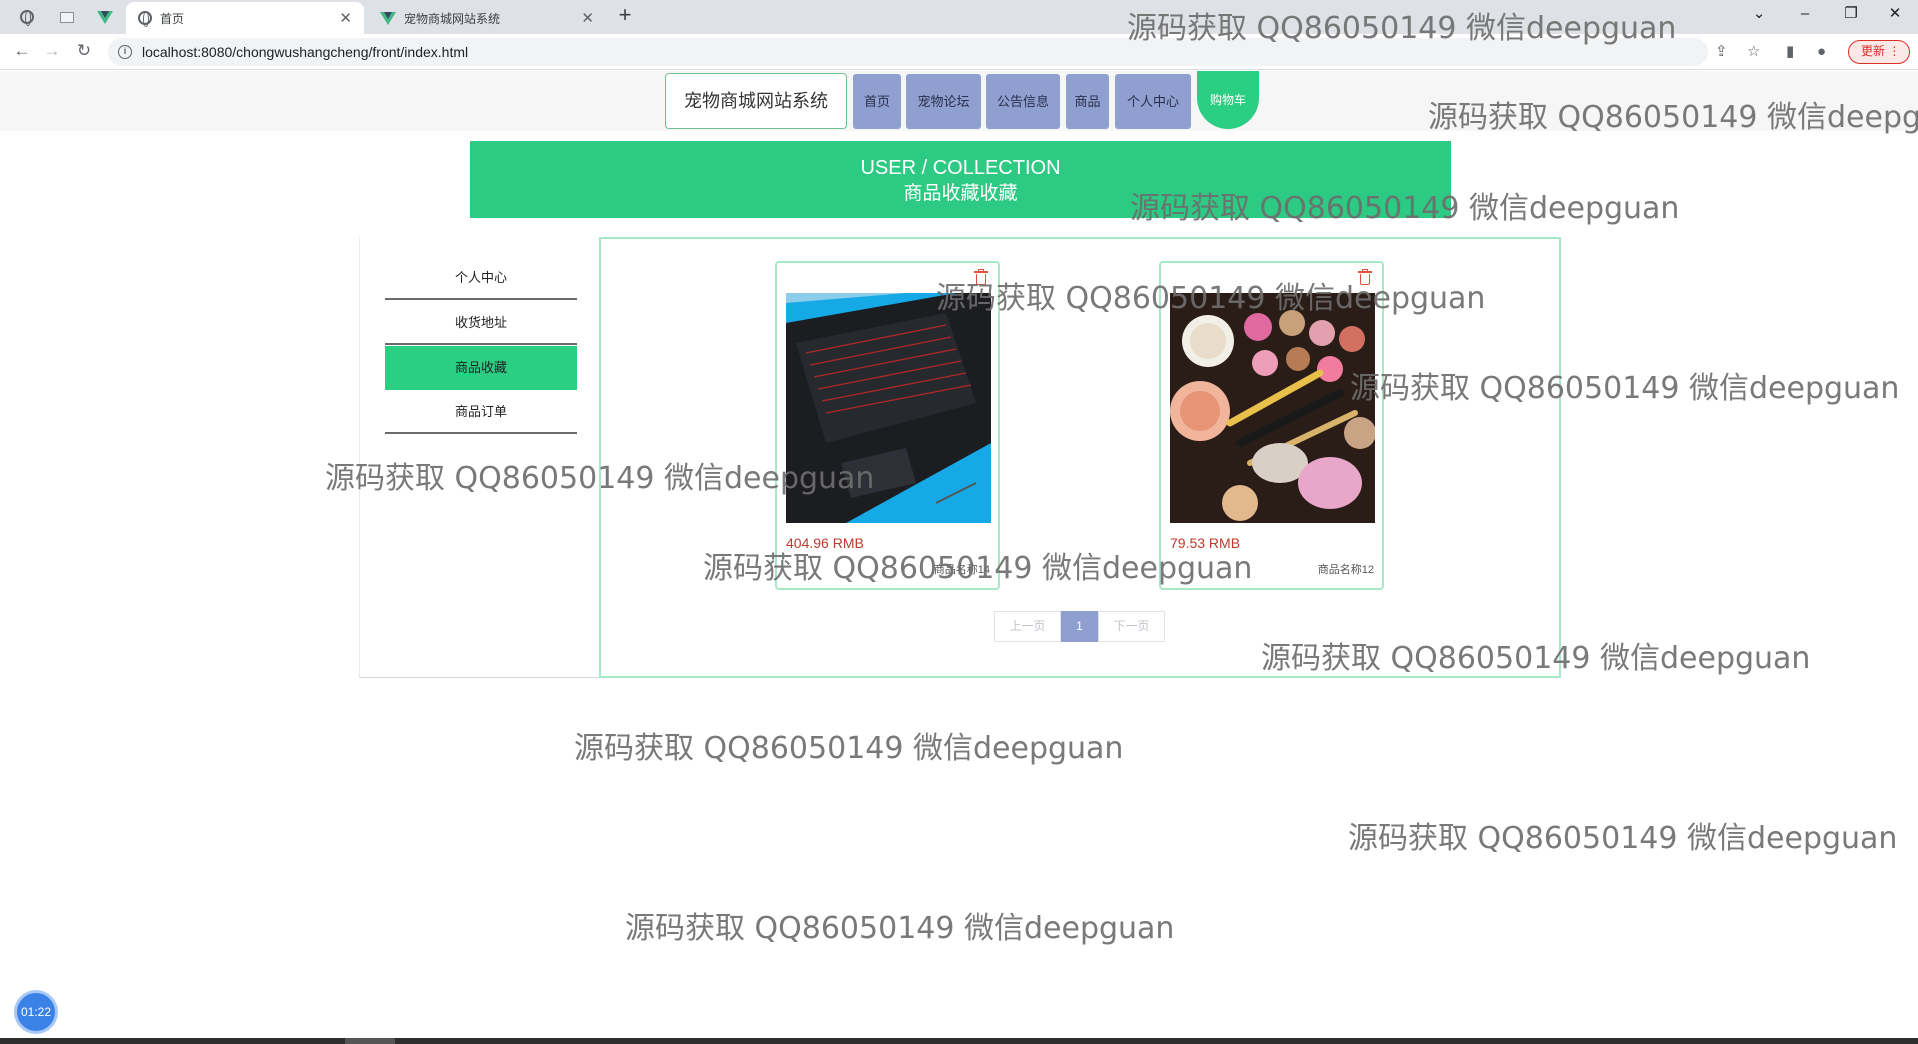 The image size is (1918, 1044). I want to click on profile-avatar-icon: ●, so click(1821, 52).